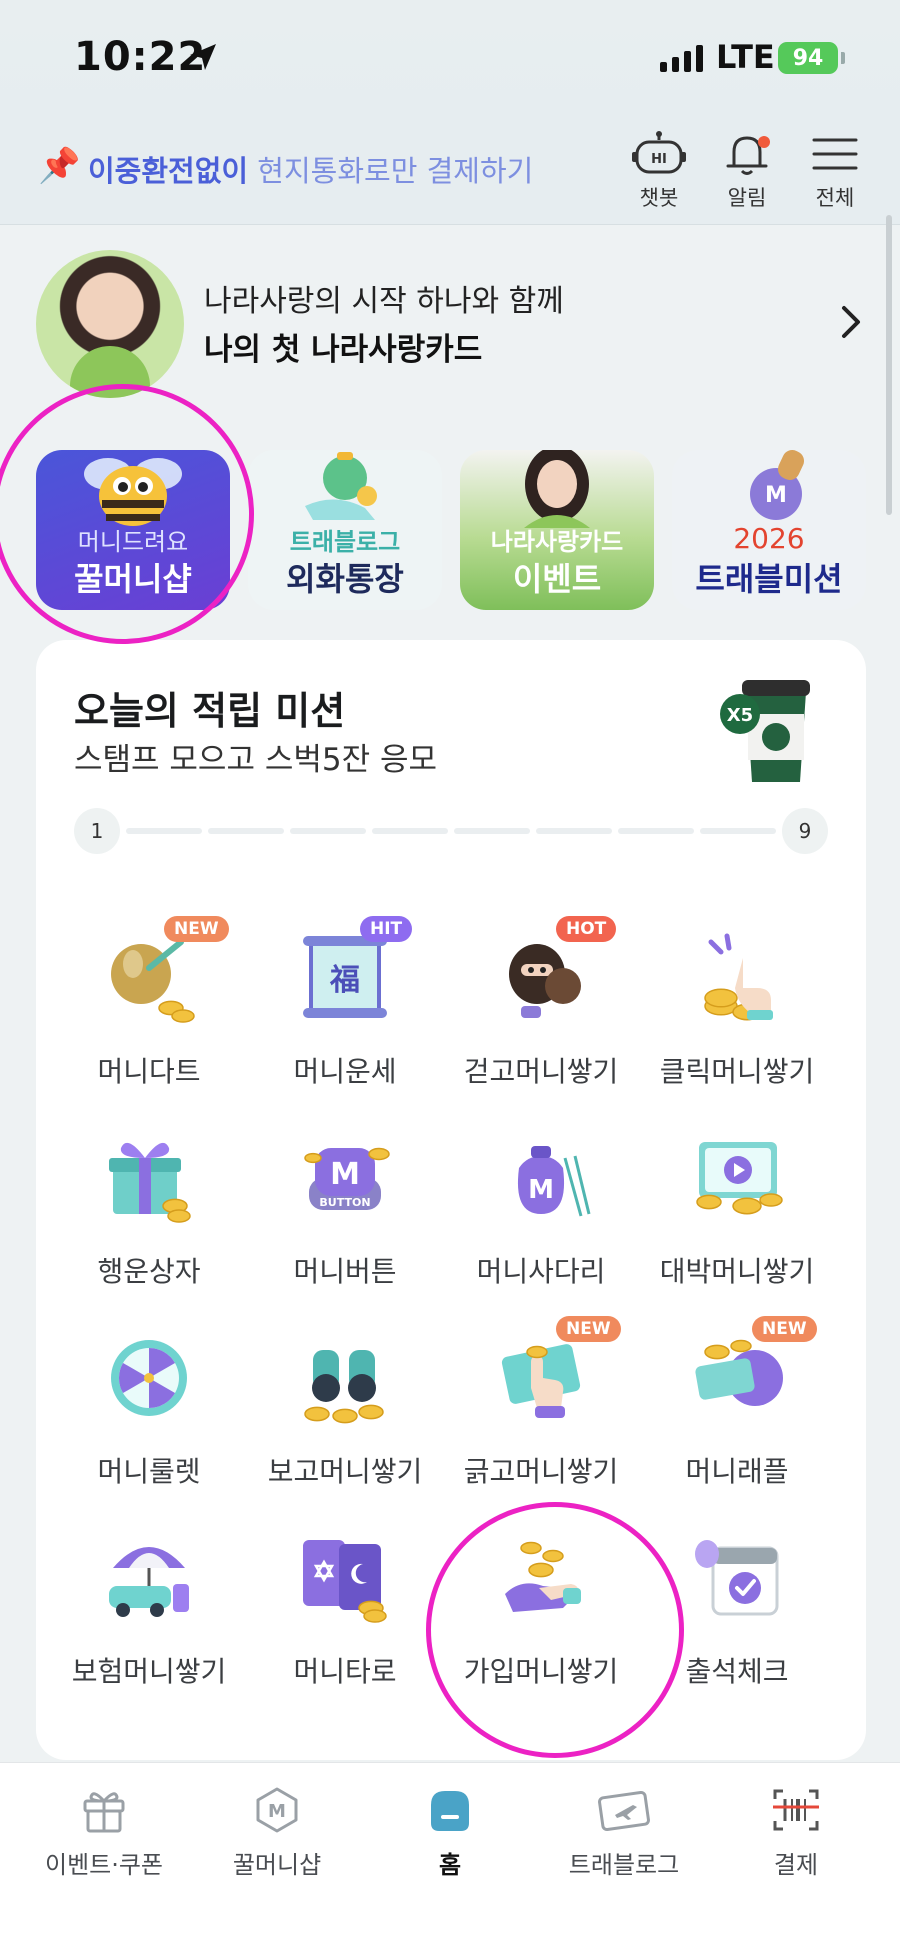  Describe the element at coordinates (149, 1010) in the screenshot. I see `mission-tile: NEW 머니다트` at that location.